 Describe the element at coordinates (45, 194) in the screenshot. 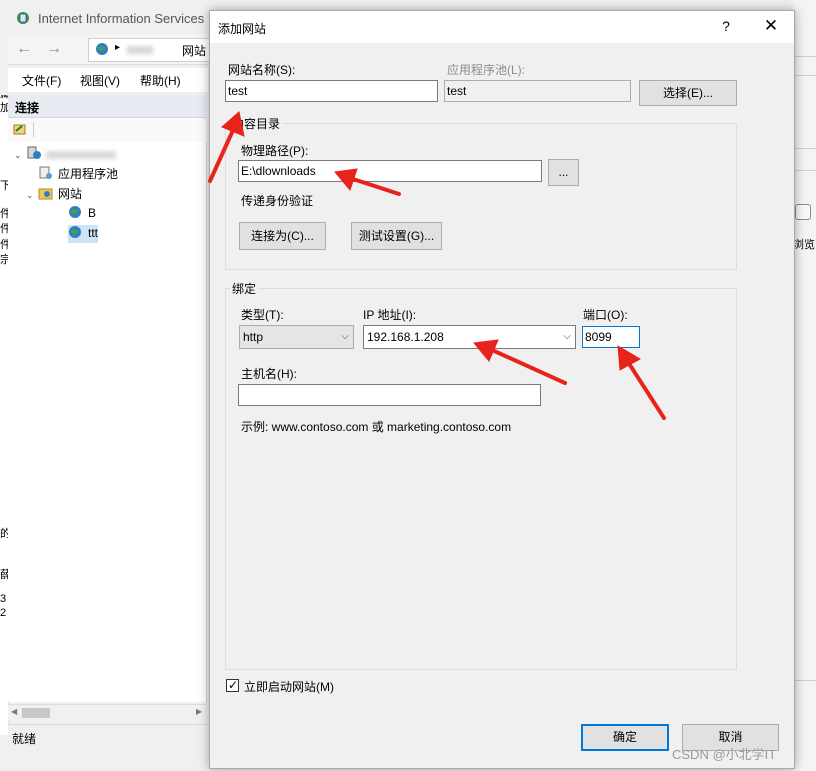

I see `folder-icon` at that location.